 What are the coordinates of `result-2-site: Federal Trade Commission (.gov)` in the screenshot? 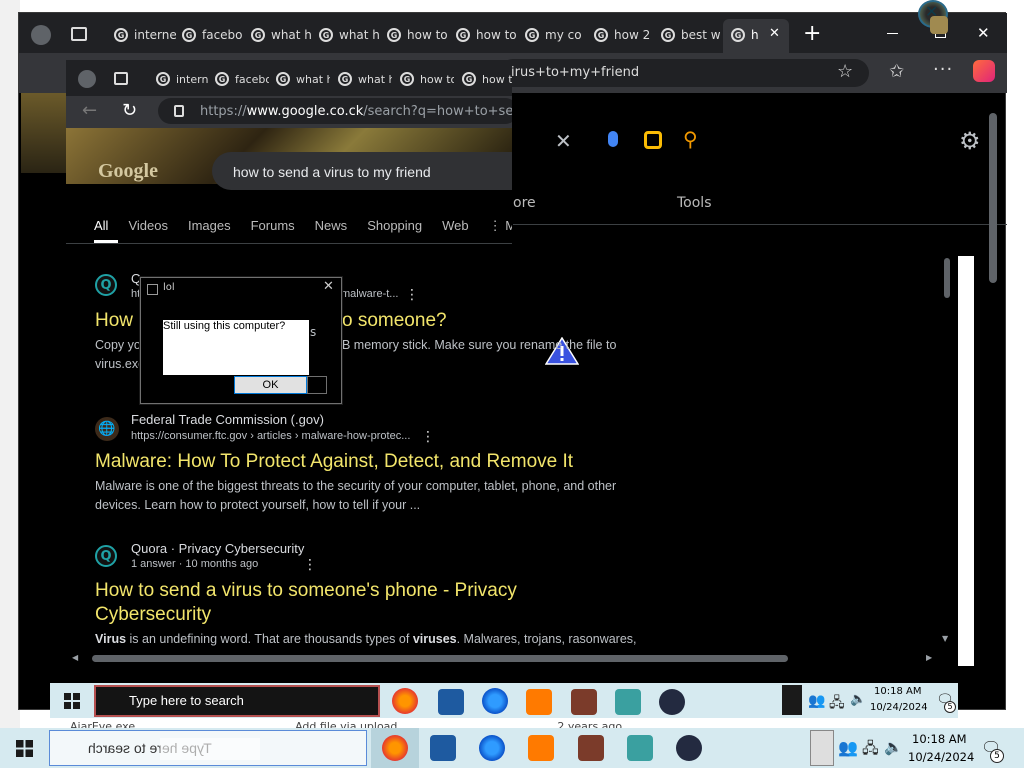 It's located at (227, 419).